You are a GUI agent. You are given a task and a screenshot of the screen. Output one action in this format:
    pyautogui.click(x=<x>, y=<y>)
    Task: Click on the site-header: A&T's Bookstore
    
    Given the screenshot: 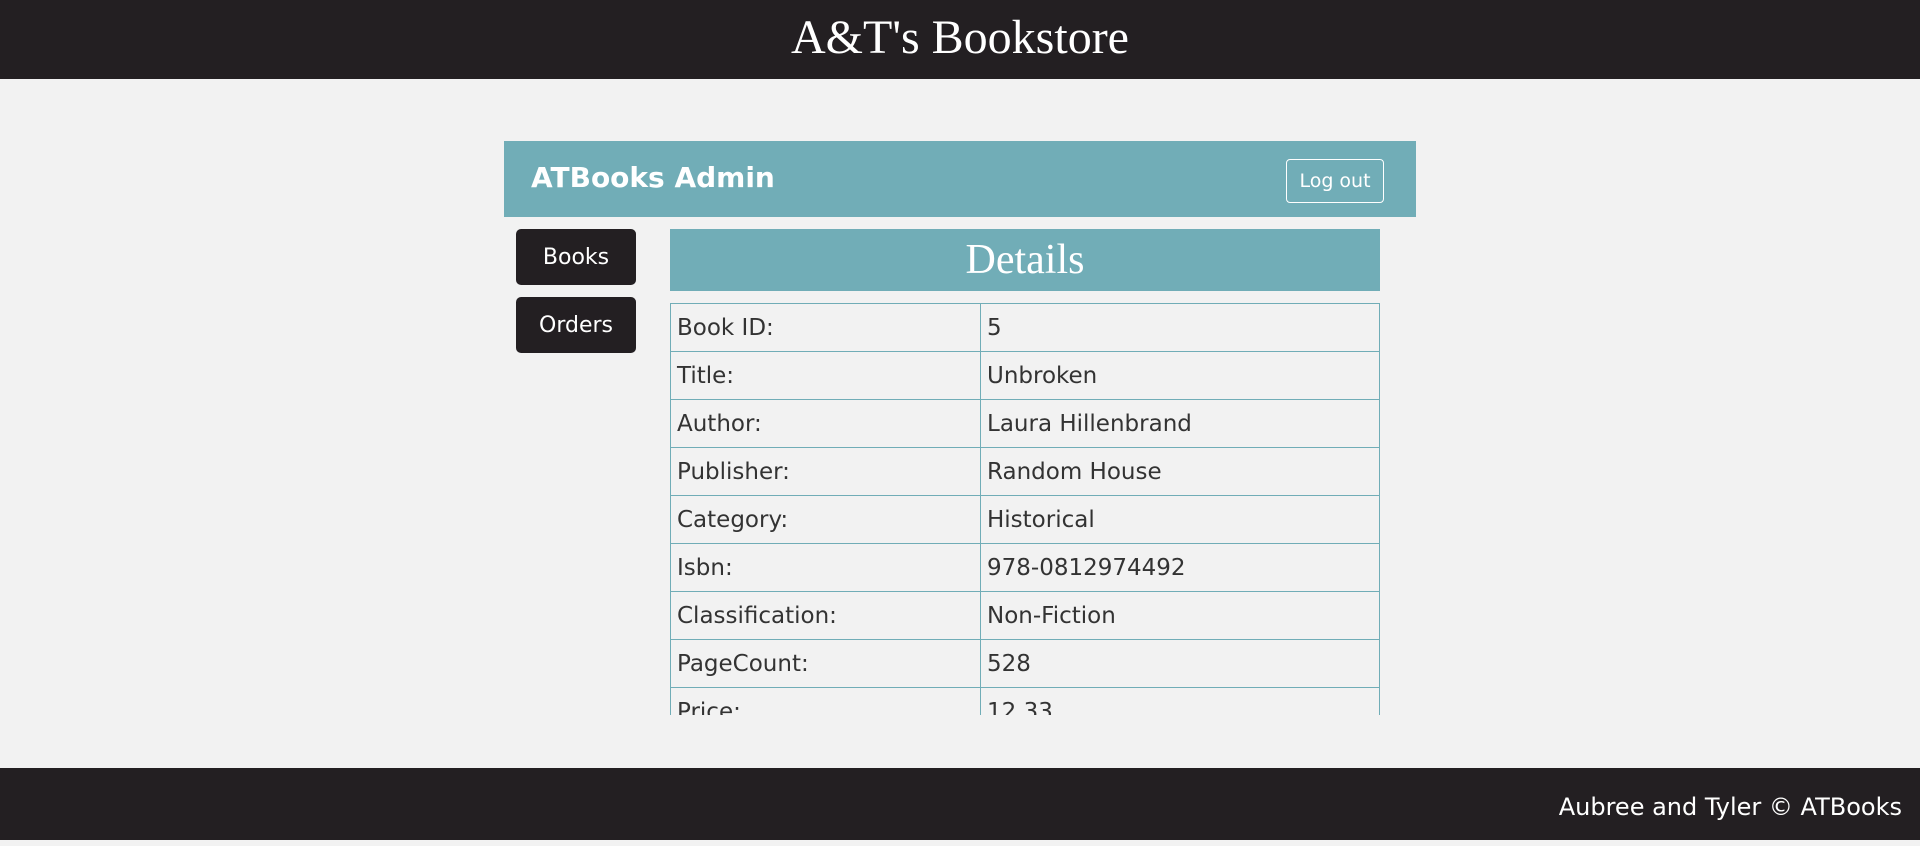 What is the action you would take?
    pyautogui.click(x=960, y=39)
    